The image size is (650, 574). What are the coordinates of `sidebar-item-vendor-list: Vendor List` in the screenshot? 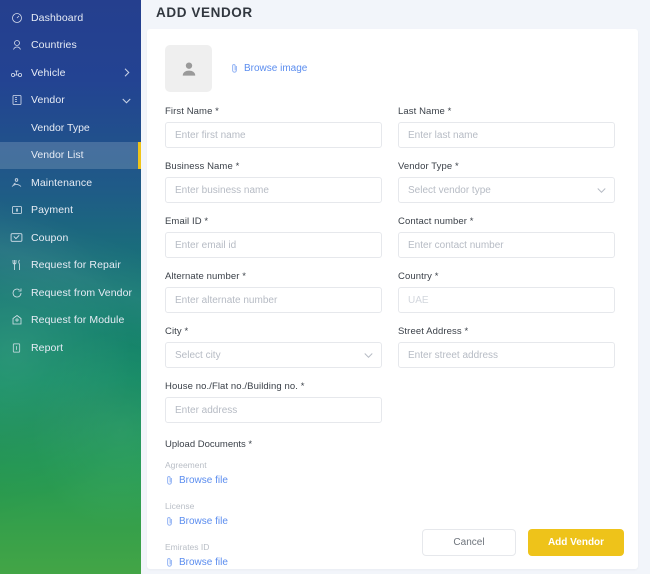 It's located at (70, 155).